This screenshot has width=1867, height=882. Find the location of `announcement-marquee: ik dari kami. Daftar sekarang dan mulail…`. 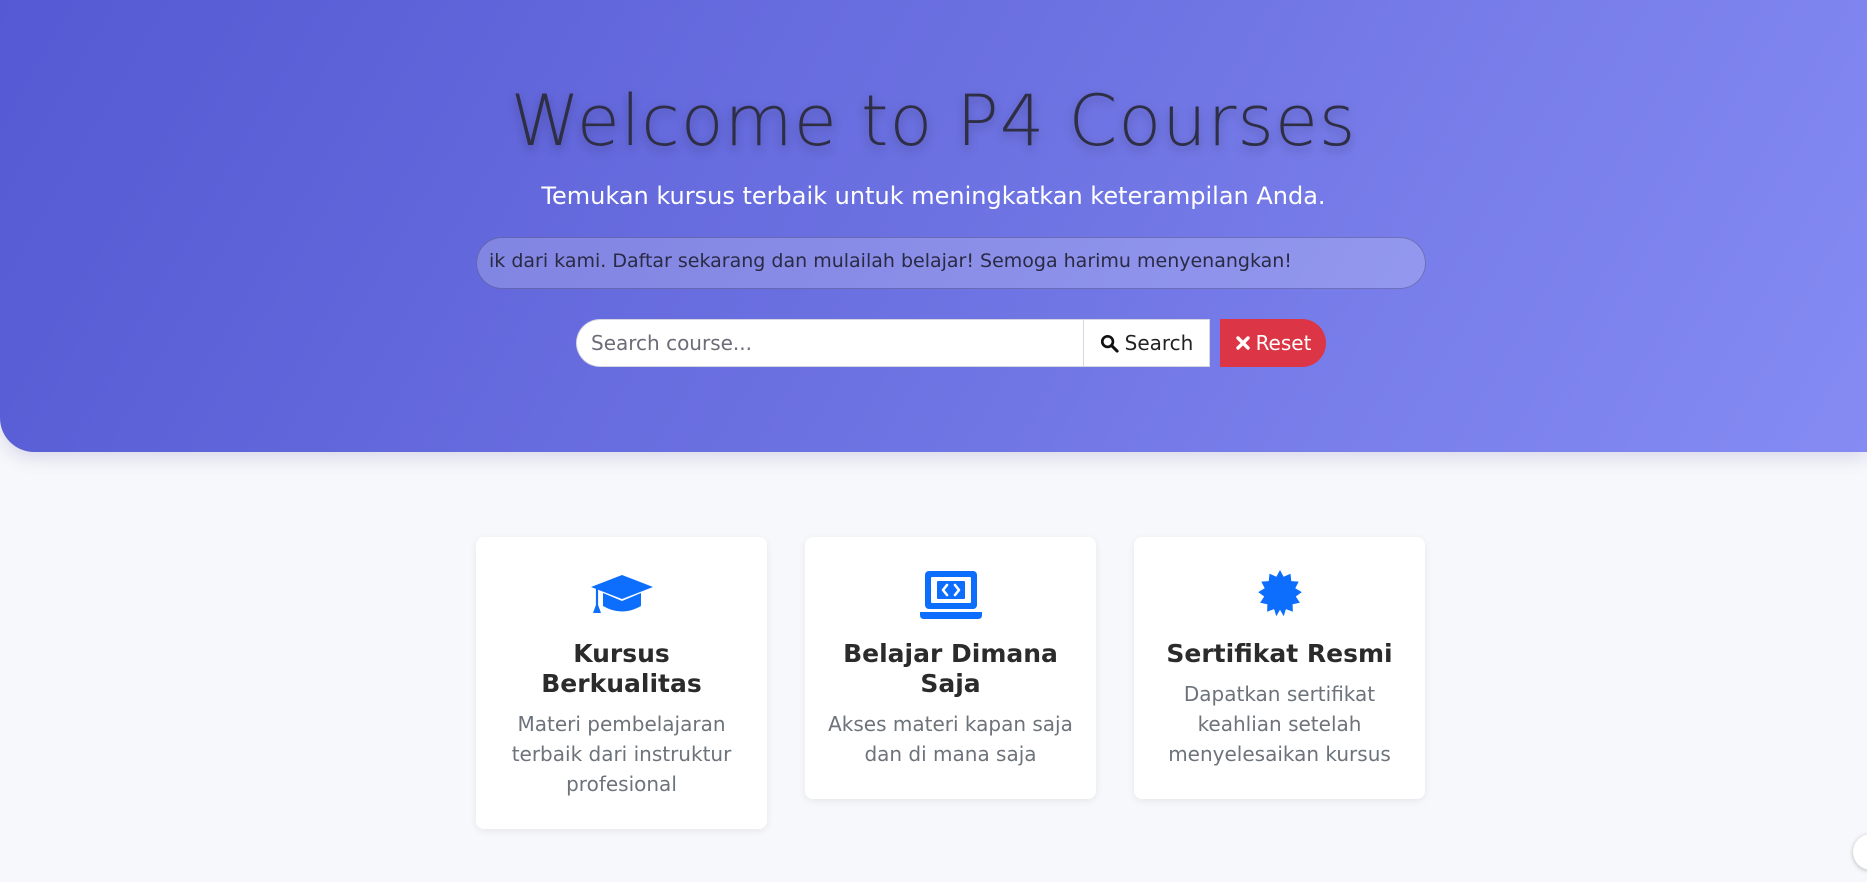

announcement-marquee: ik dari kami. Daftar sekarang dan mulail… is located at coordinates (951, 263).